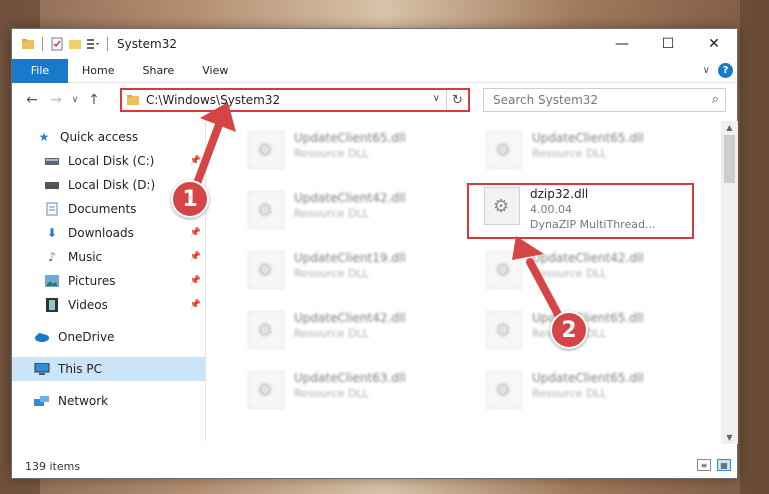  I want to click on customize-toolbar-icon, so click(93, 44).